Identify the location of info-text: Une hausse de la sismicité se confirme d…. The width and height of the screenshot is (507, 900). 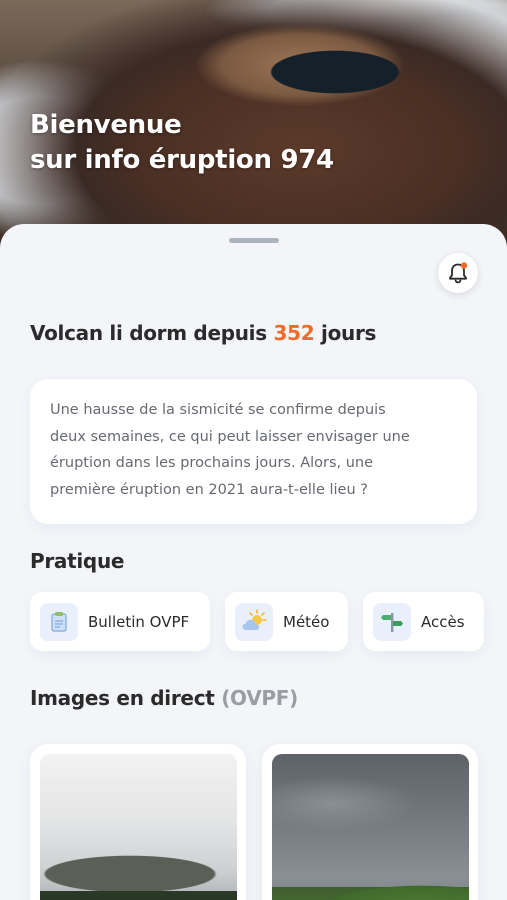
(254, 450).